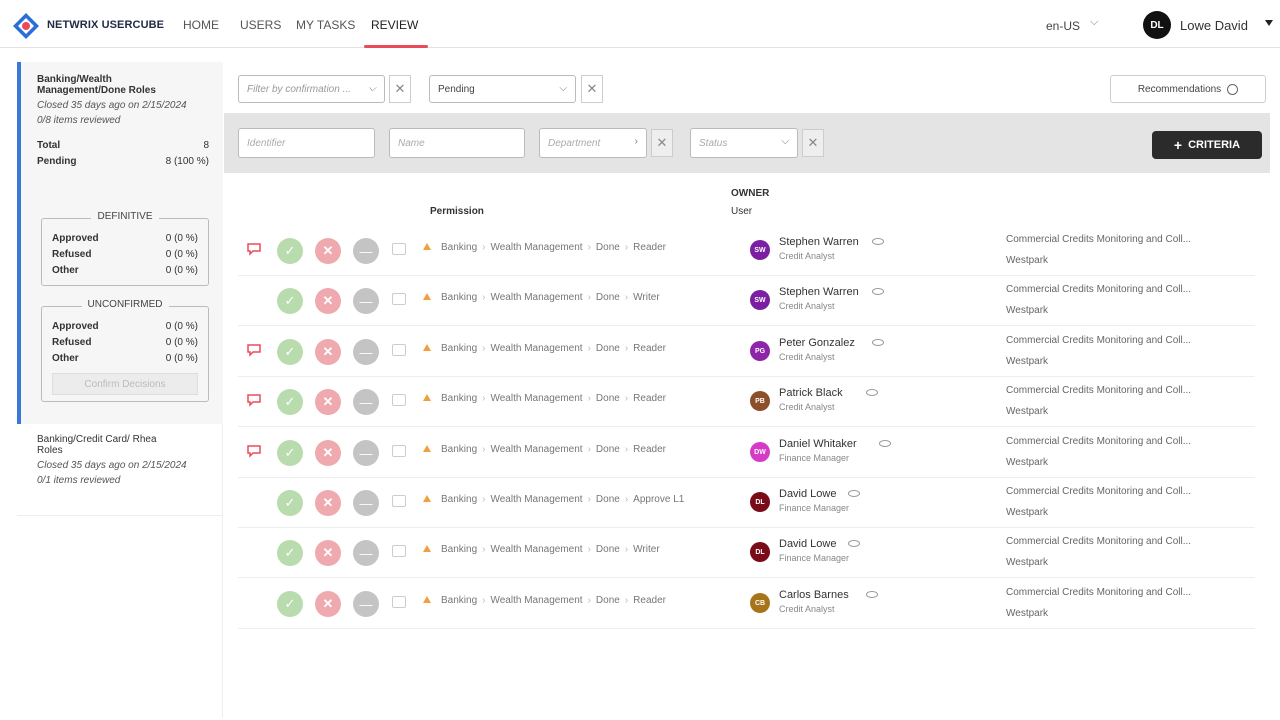 Image resolution: width=1280 pixels, height=720 pixels. What do you see at coordinates (813, 143) in the screenshot?
I see `clear-status-criteria-icon: ✕` at bounding box center [813, 143].